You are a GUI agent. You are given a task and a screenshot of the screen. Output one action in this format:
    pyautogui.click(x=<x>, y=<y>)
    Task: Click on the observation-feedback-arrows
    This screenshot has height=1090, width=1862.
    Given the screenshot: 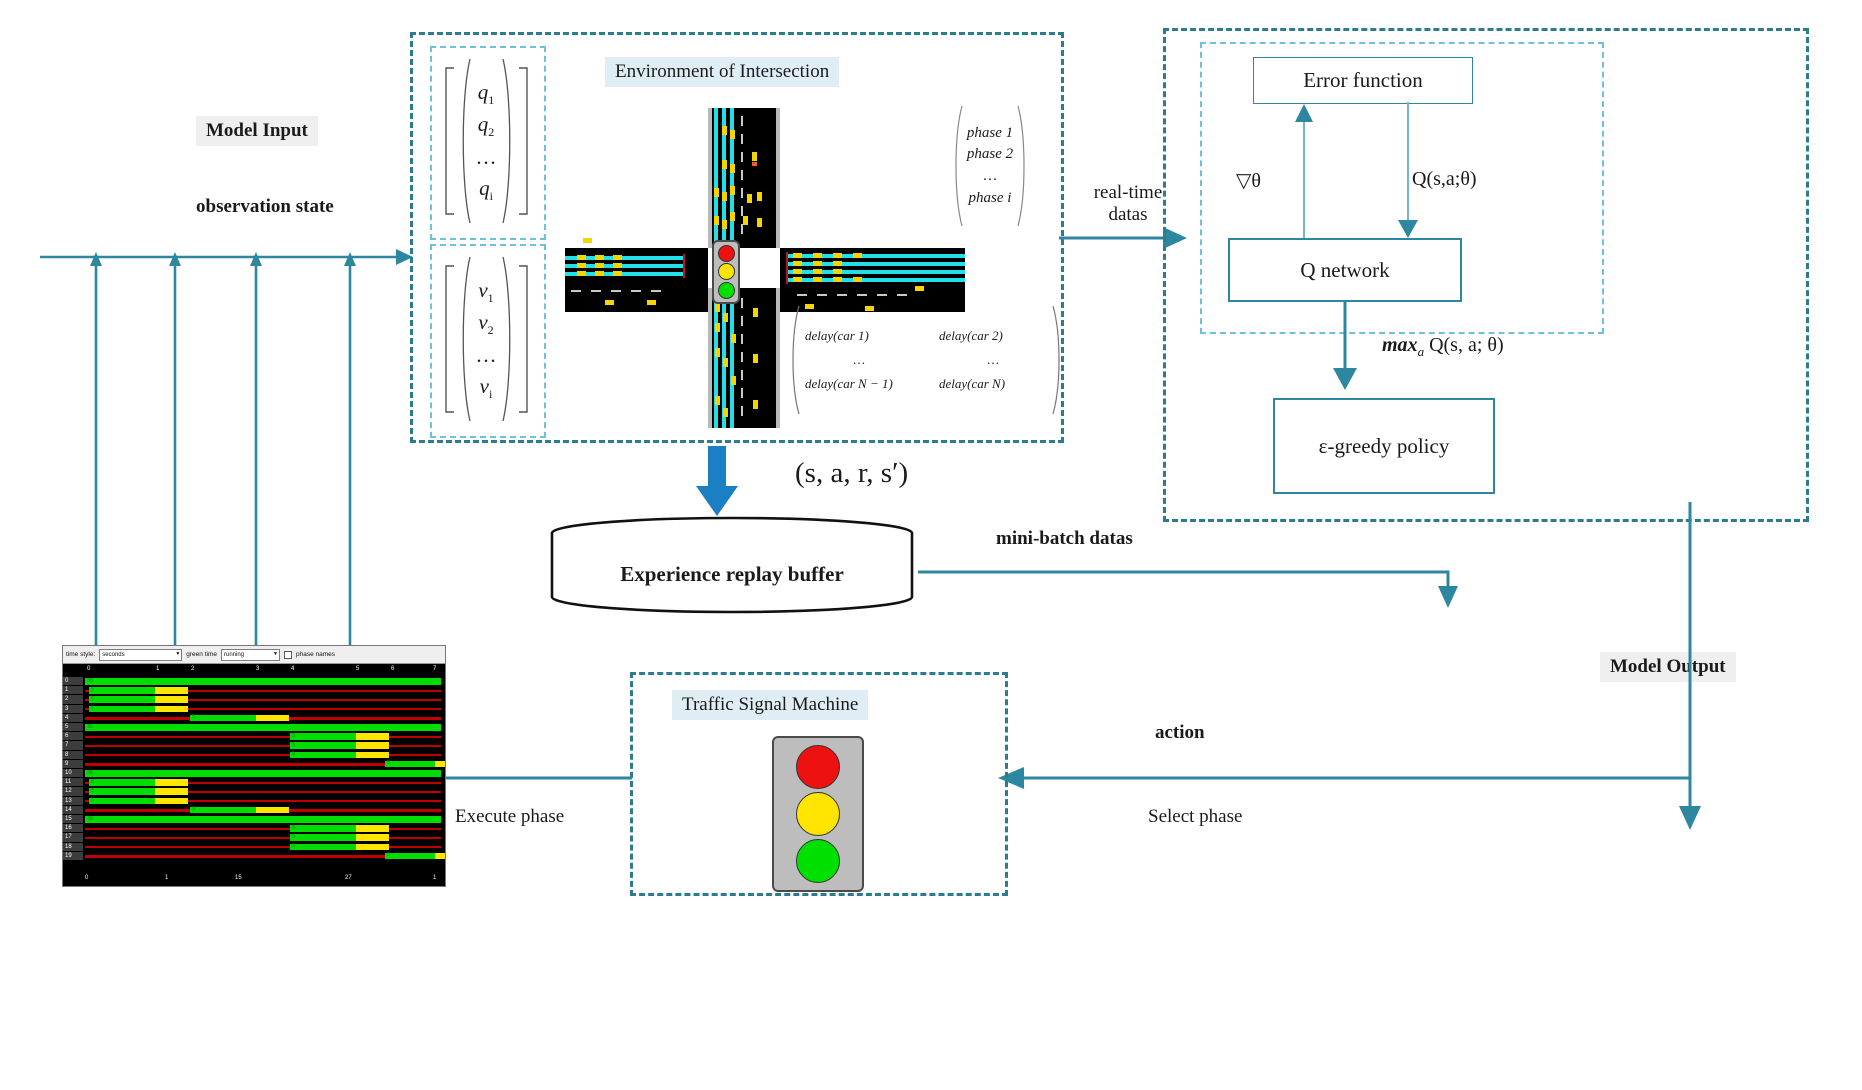 What is the action you would take?
    pyautogui.click(x=226, y=447)
    